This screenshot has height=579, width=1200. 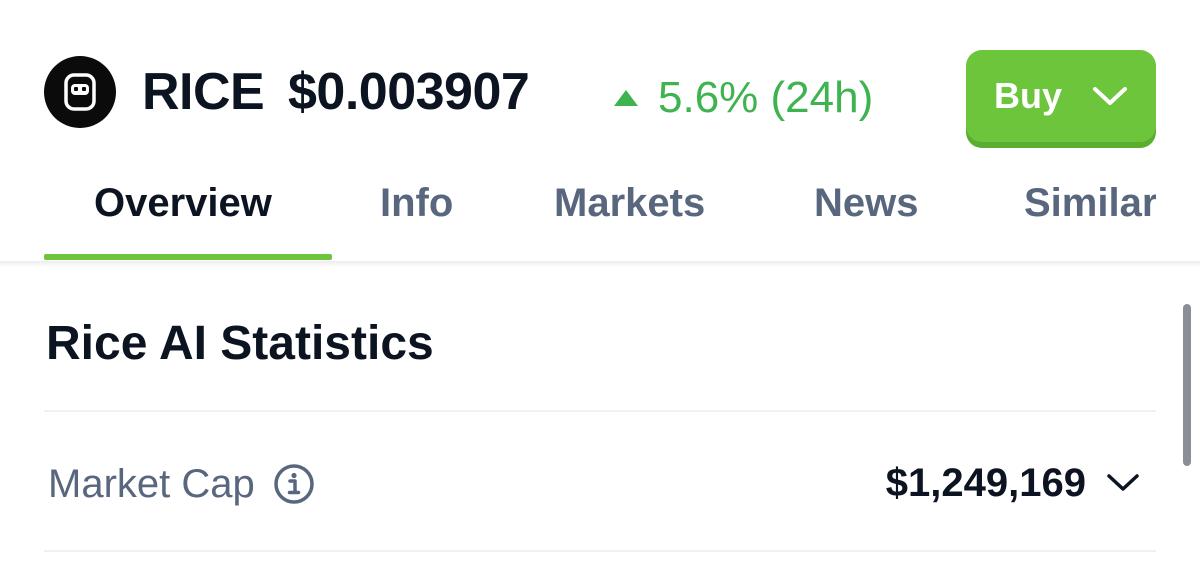 I want to click on active-tab-indicator, so click(x=188, y=257).